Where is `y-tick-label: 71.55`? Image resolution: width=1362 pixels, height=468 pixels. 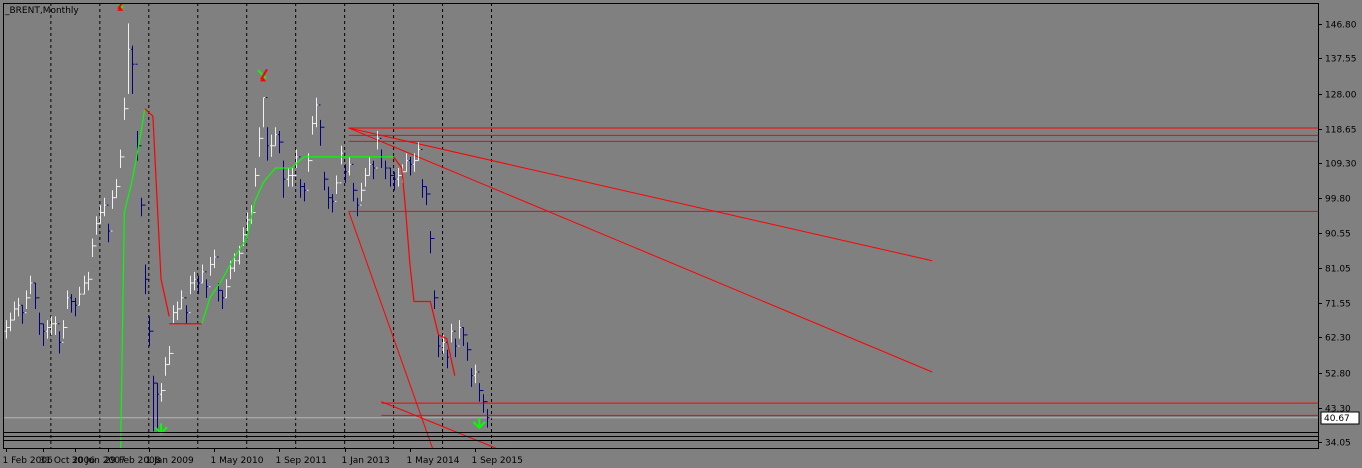 y-tick-label: 71.55 is located at coordinates (1338, 305).